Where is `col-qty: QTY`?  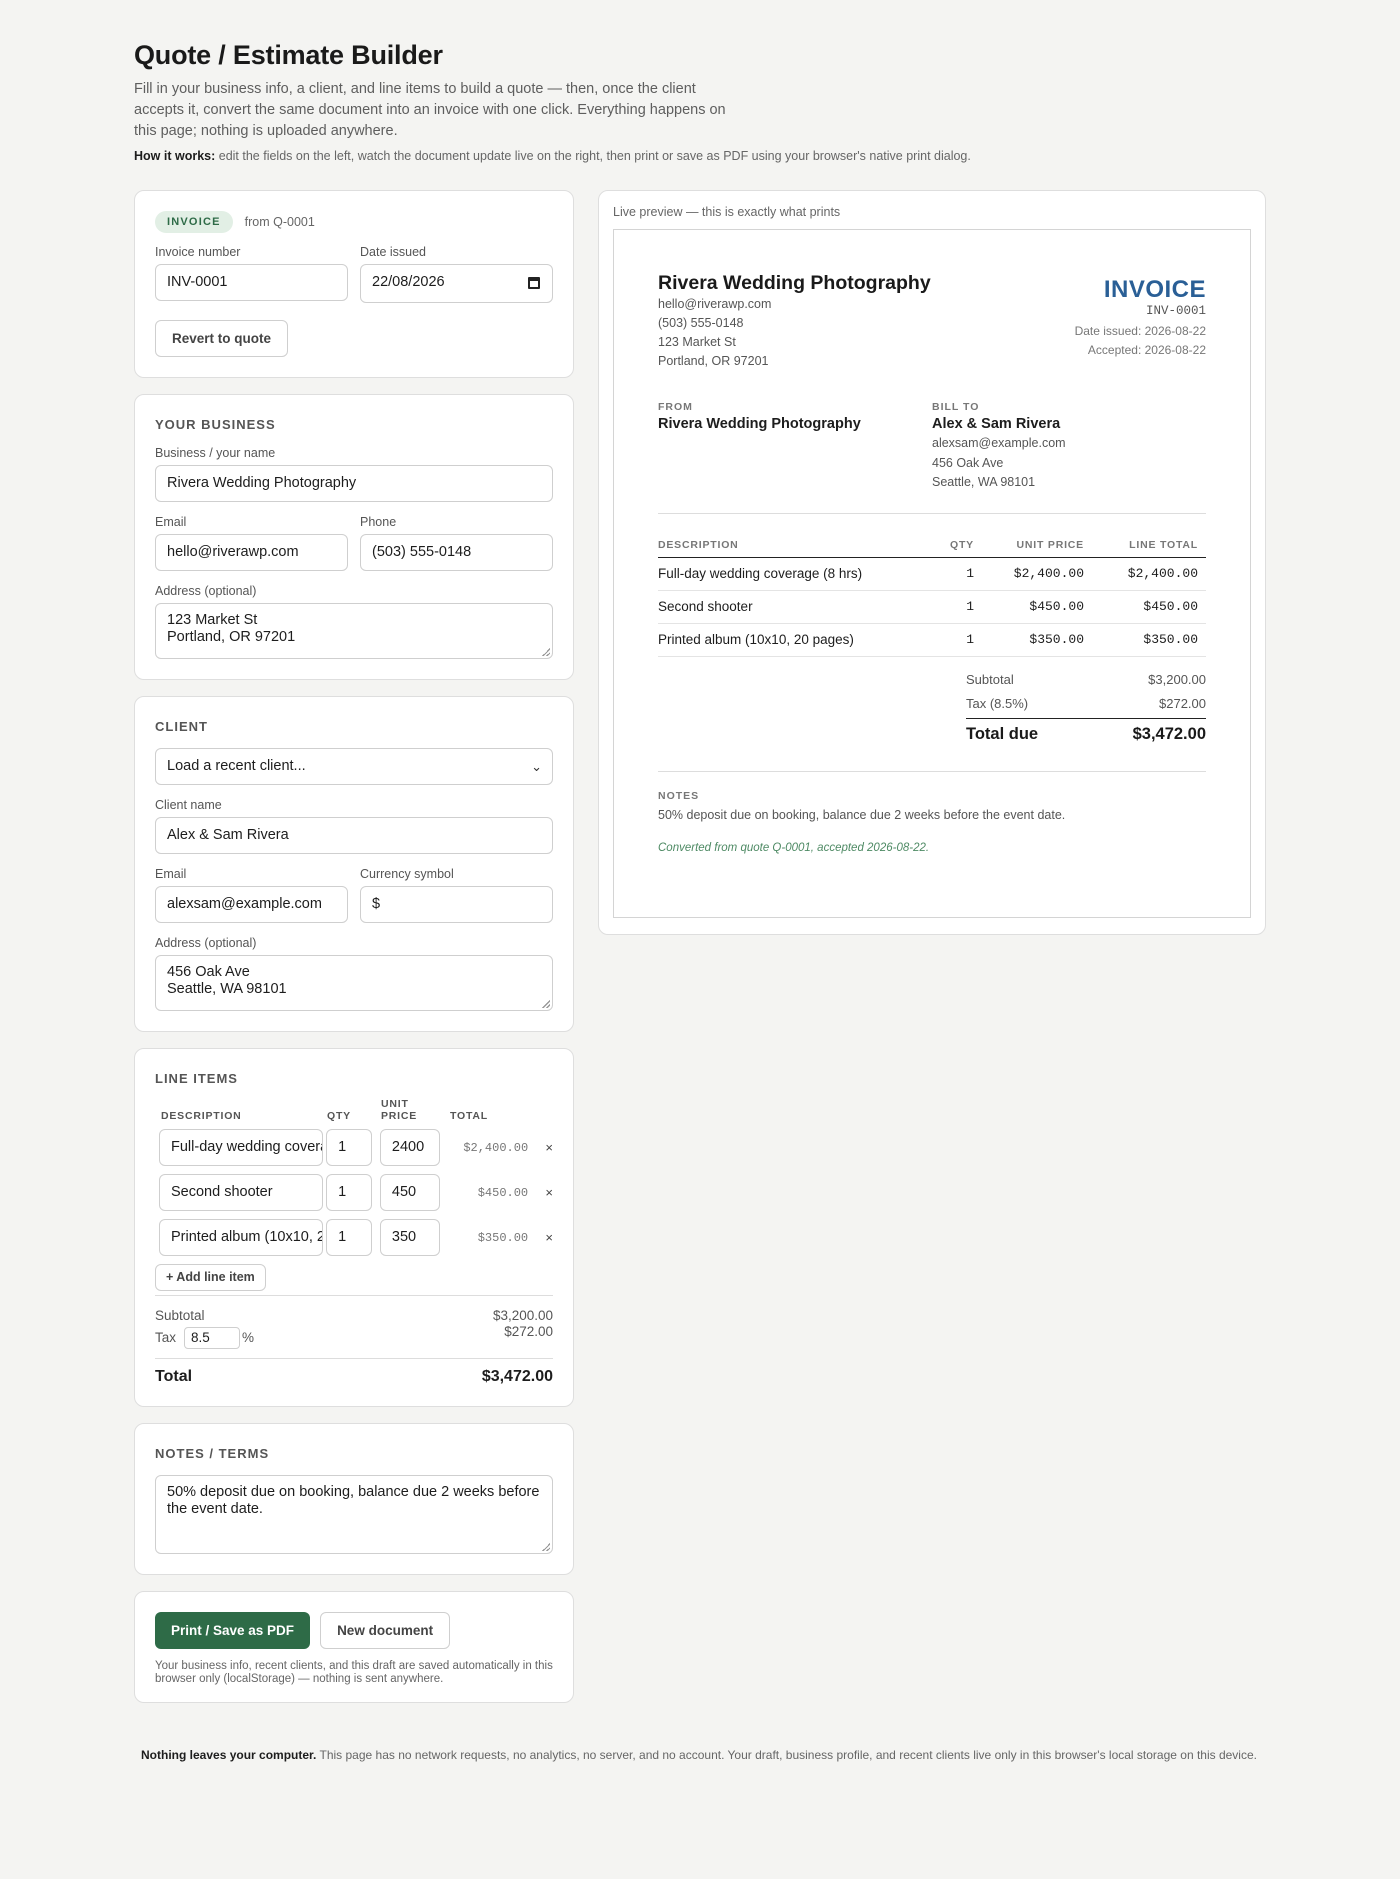
col-qty: QTY is located at coordinates (339, 1116).